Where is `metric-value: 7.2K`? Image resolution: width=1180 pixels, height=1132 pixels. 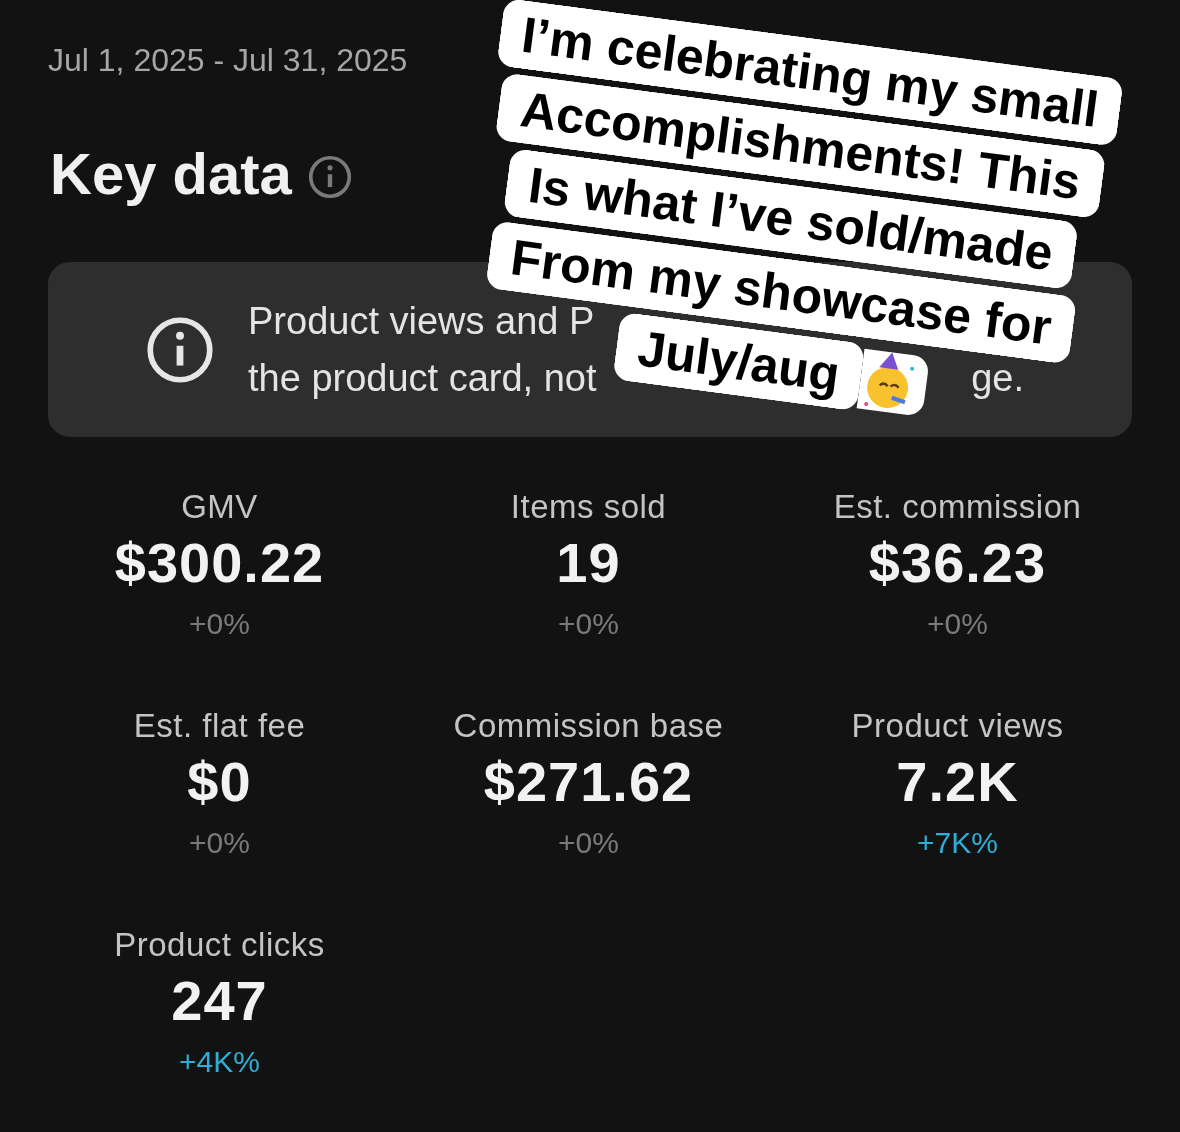 metric-value: 7.2K is located at coordinates (957, 781).